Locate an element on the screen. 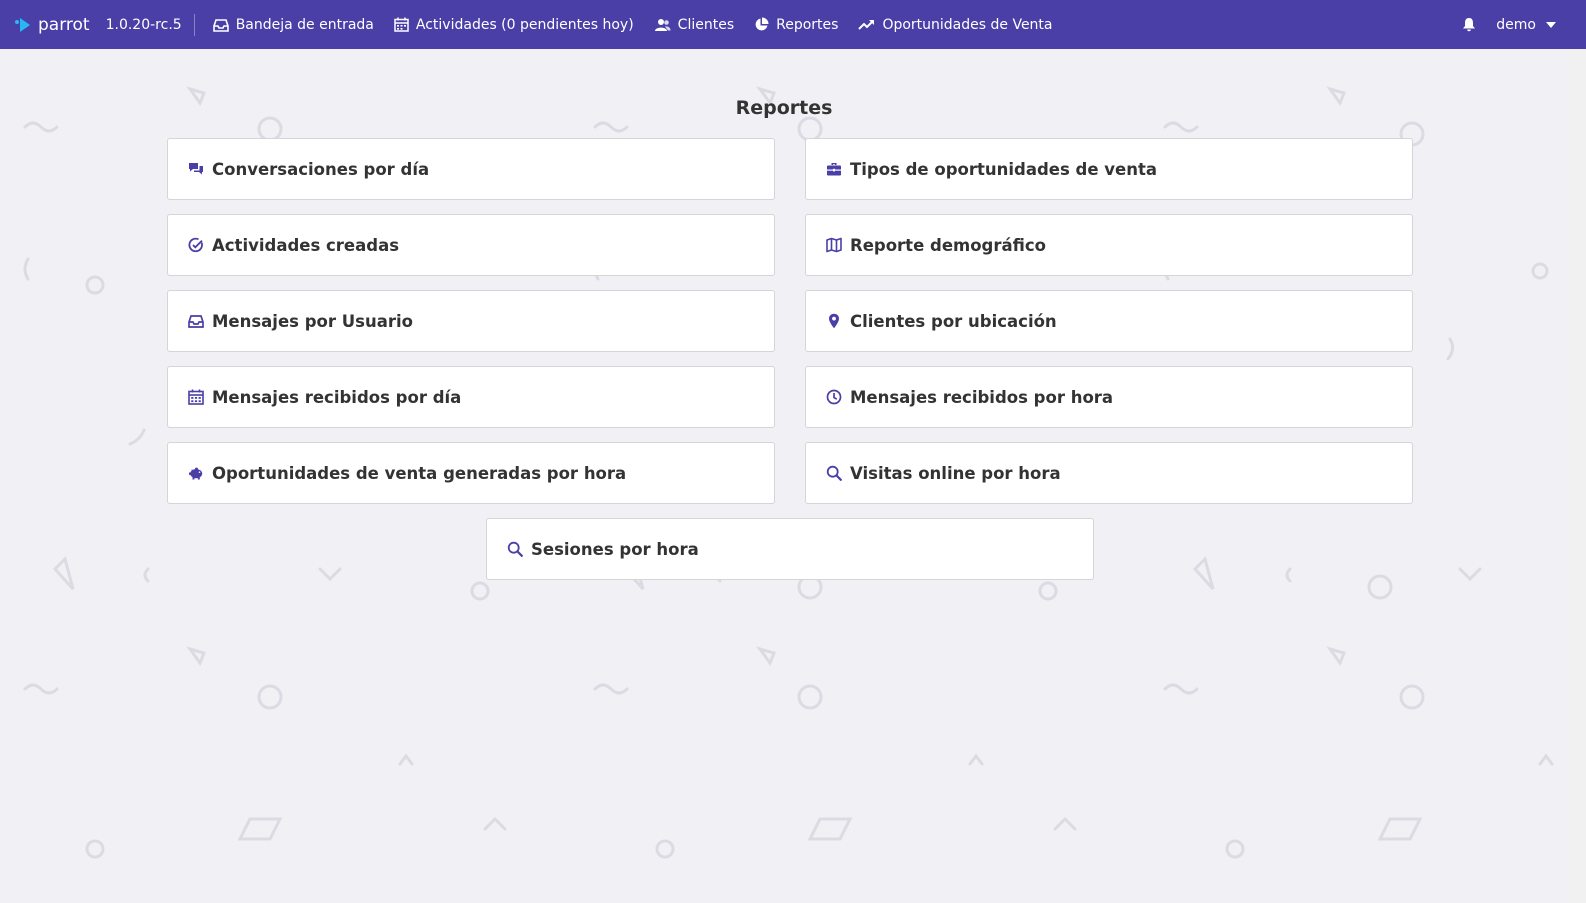 The height and width of the screenshot is (903, 1586). comments-icon is located at coordinates (196, 169).